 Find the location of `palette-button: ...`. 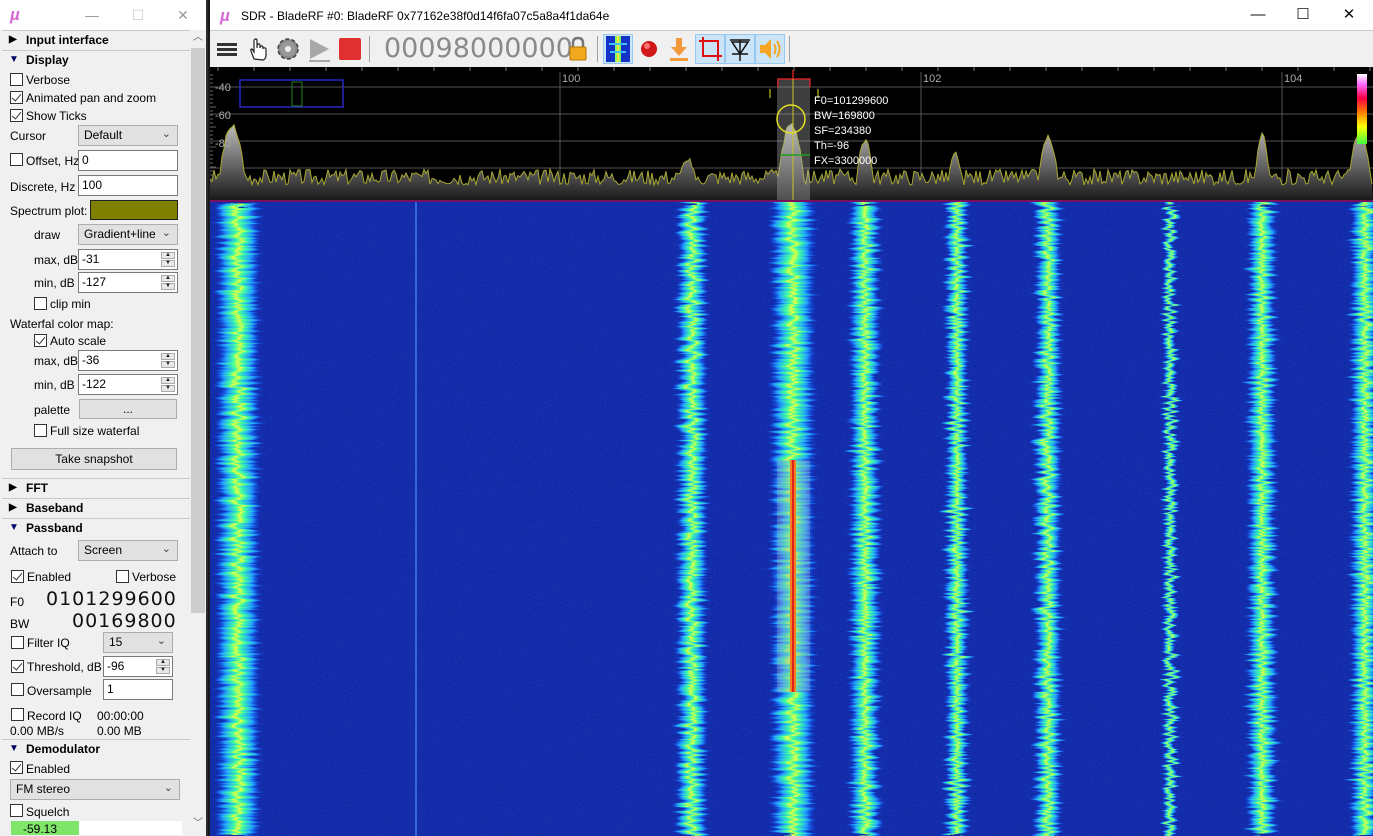

palette-button: ... is located at coordinates (128, 409).